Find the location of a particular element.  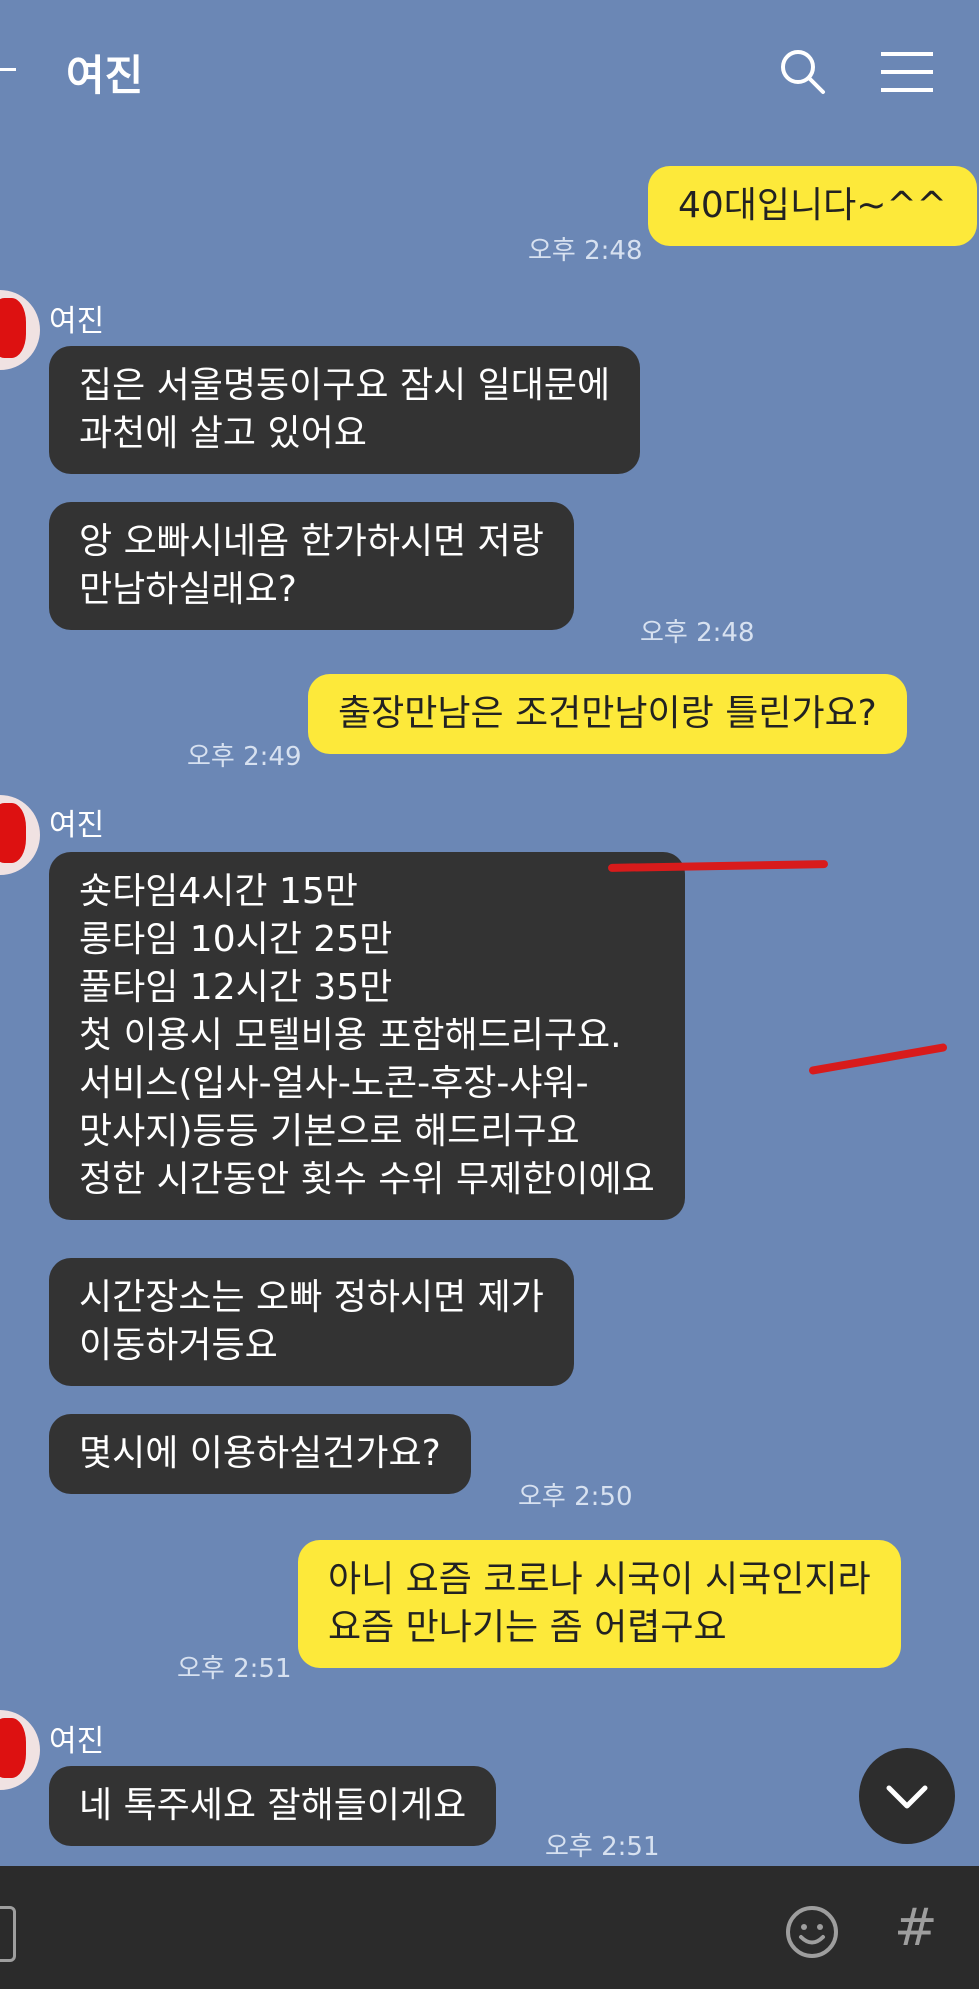

chevron-down-icon is located at coordinates (907, 1797).